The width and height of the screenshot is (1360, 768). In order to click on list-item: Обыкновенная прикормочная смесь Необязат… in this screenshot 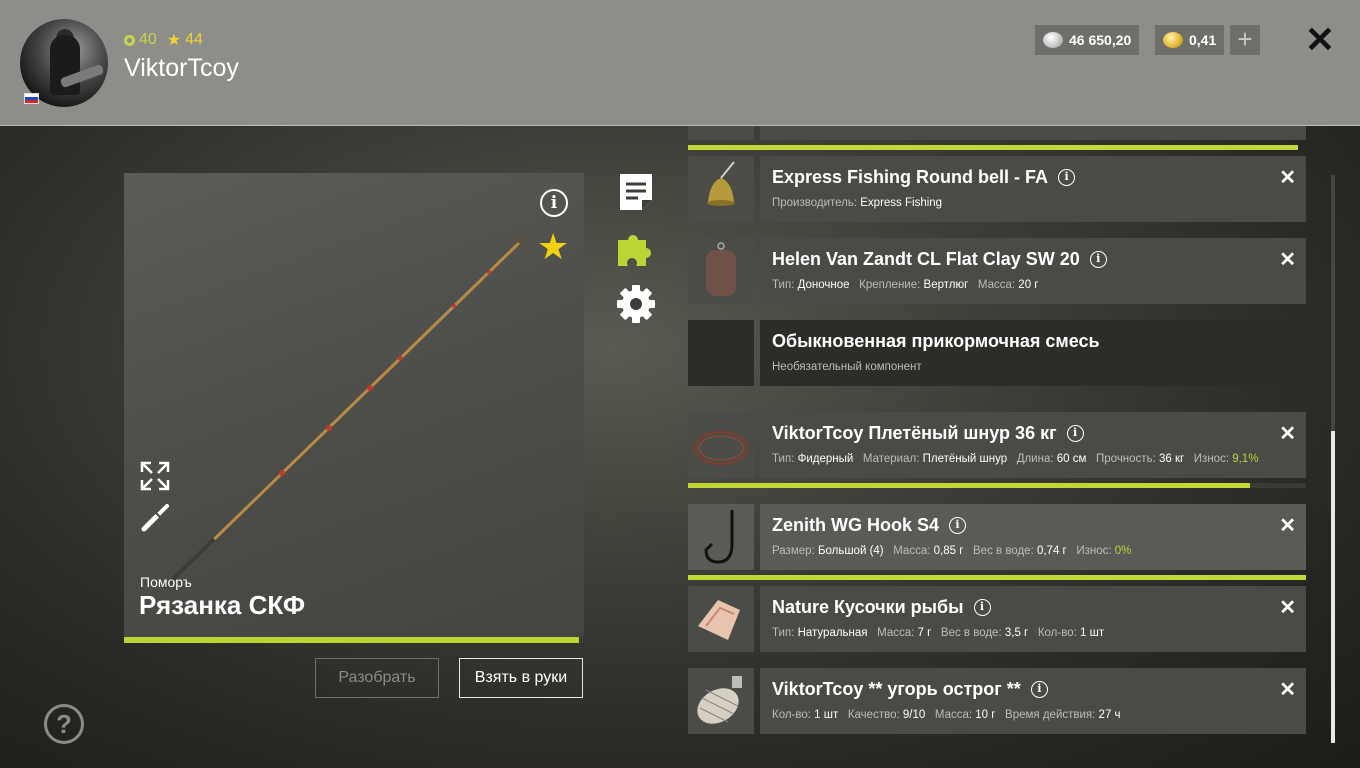, I will do `click(997, 353)`.